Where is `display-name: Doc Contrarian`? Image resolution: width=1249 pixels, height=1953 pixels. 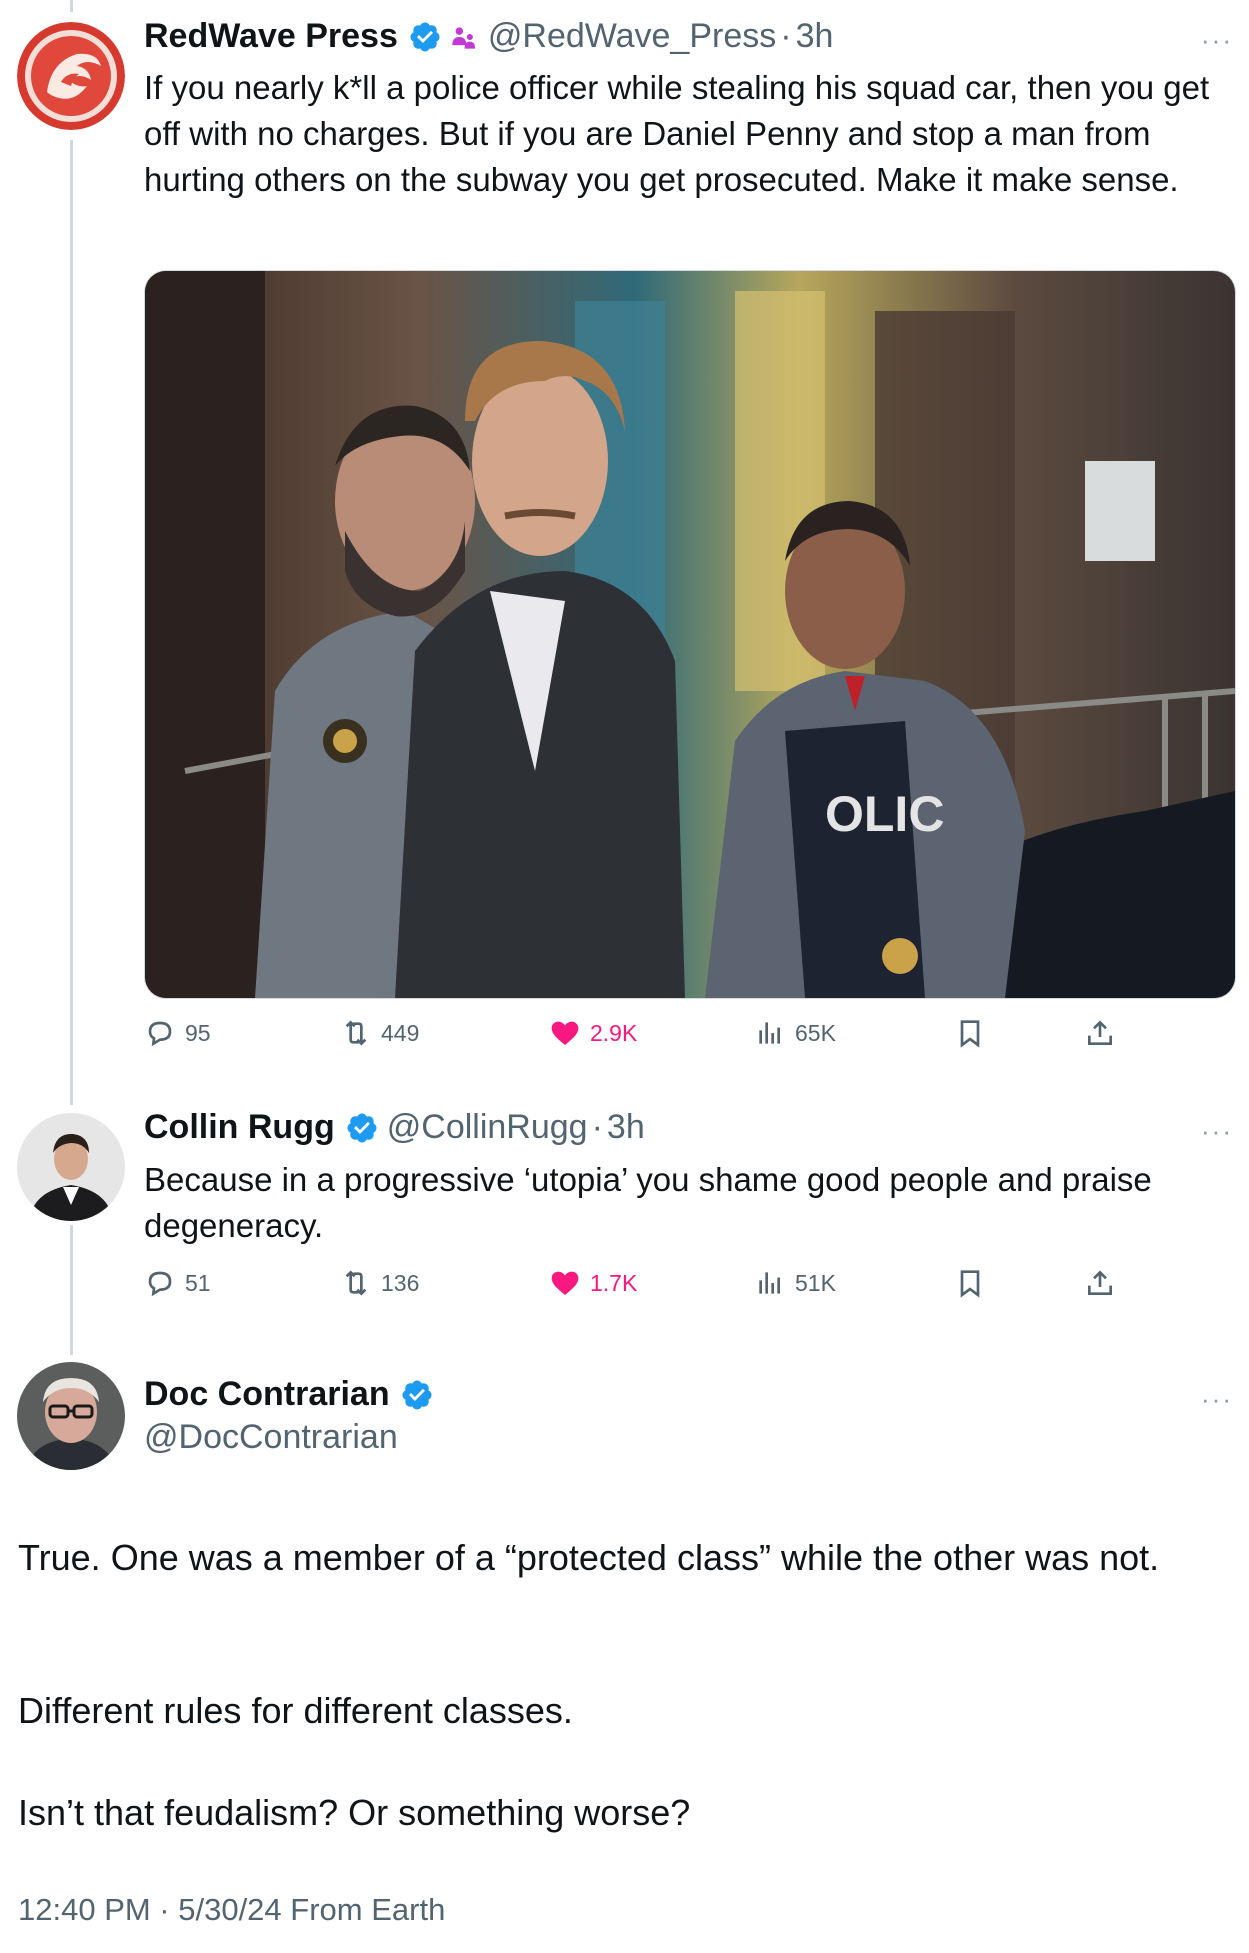 display-name: Doc Contrarian is located at coordinates (267, 1394).